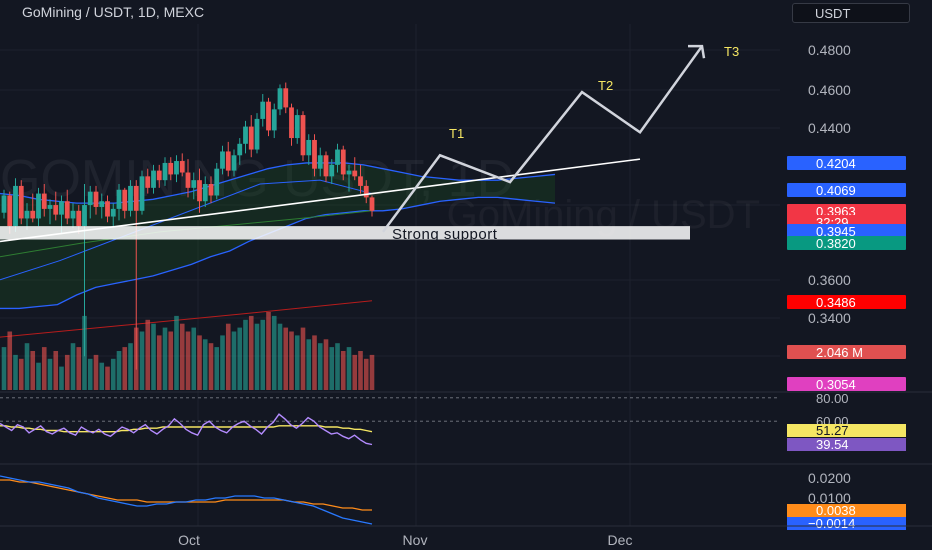 The image size is (932, 550). I want to click on rsi-line, so click(186, 429).